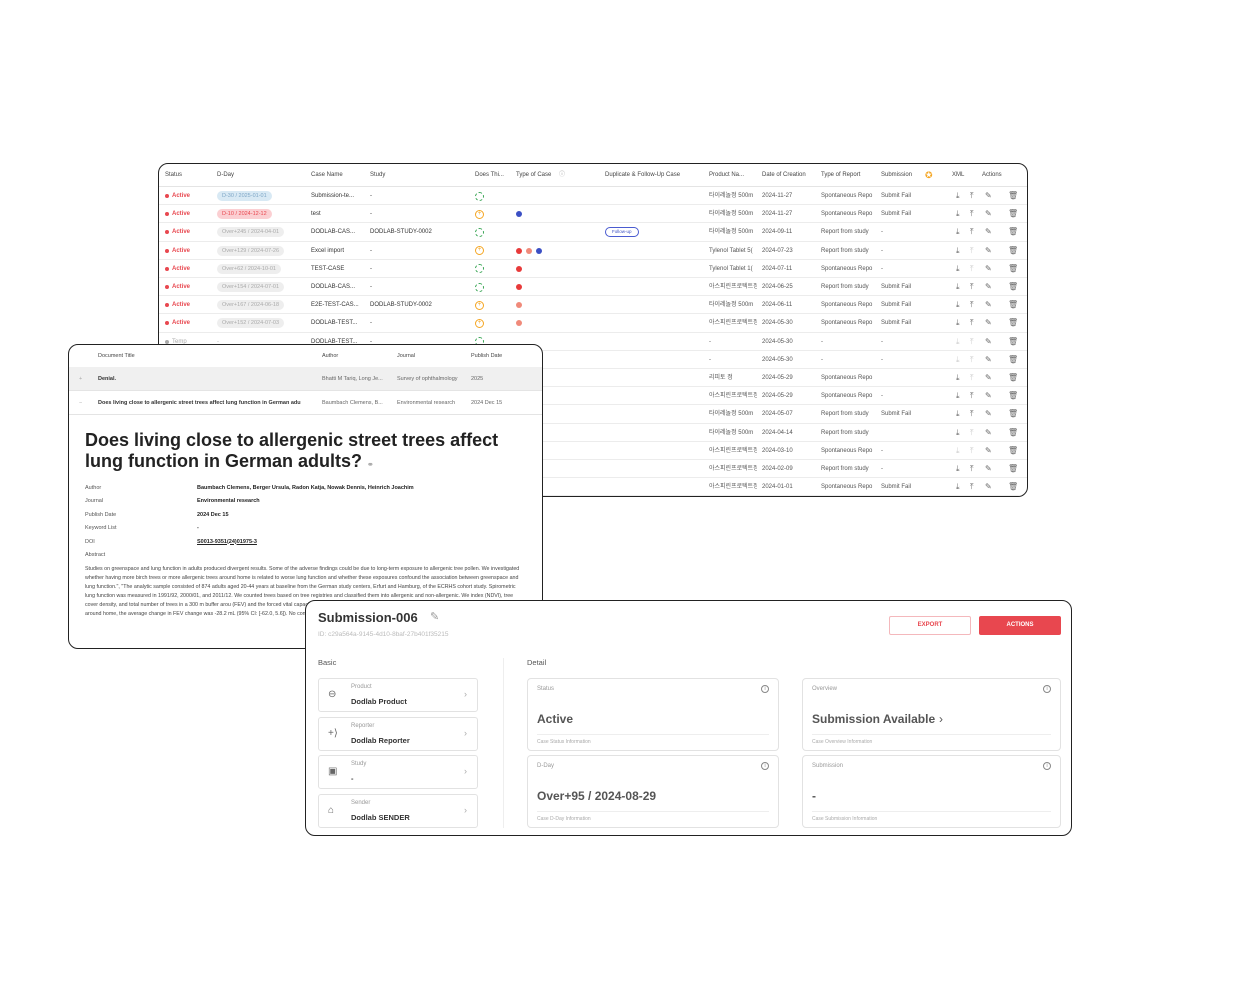  What do you see at coordinates (80, 403) in the screenshot?
I see `collapse-toggle: −` at bounding box center [80, 403].